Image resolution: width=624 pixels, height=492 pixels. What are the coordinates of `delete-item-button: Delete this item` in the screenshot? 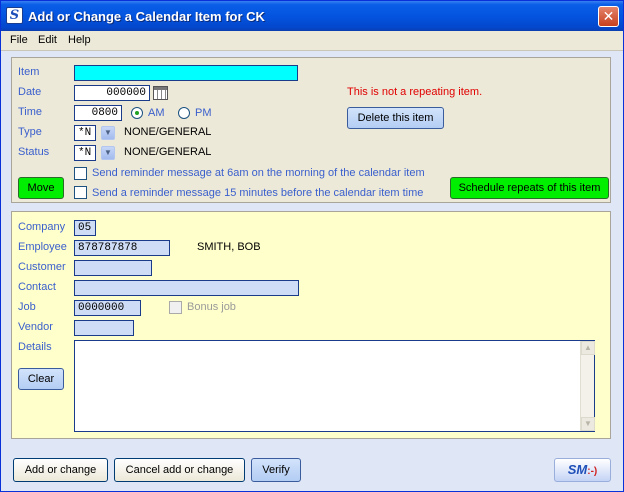 It's located at (395, 118).